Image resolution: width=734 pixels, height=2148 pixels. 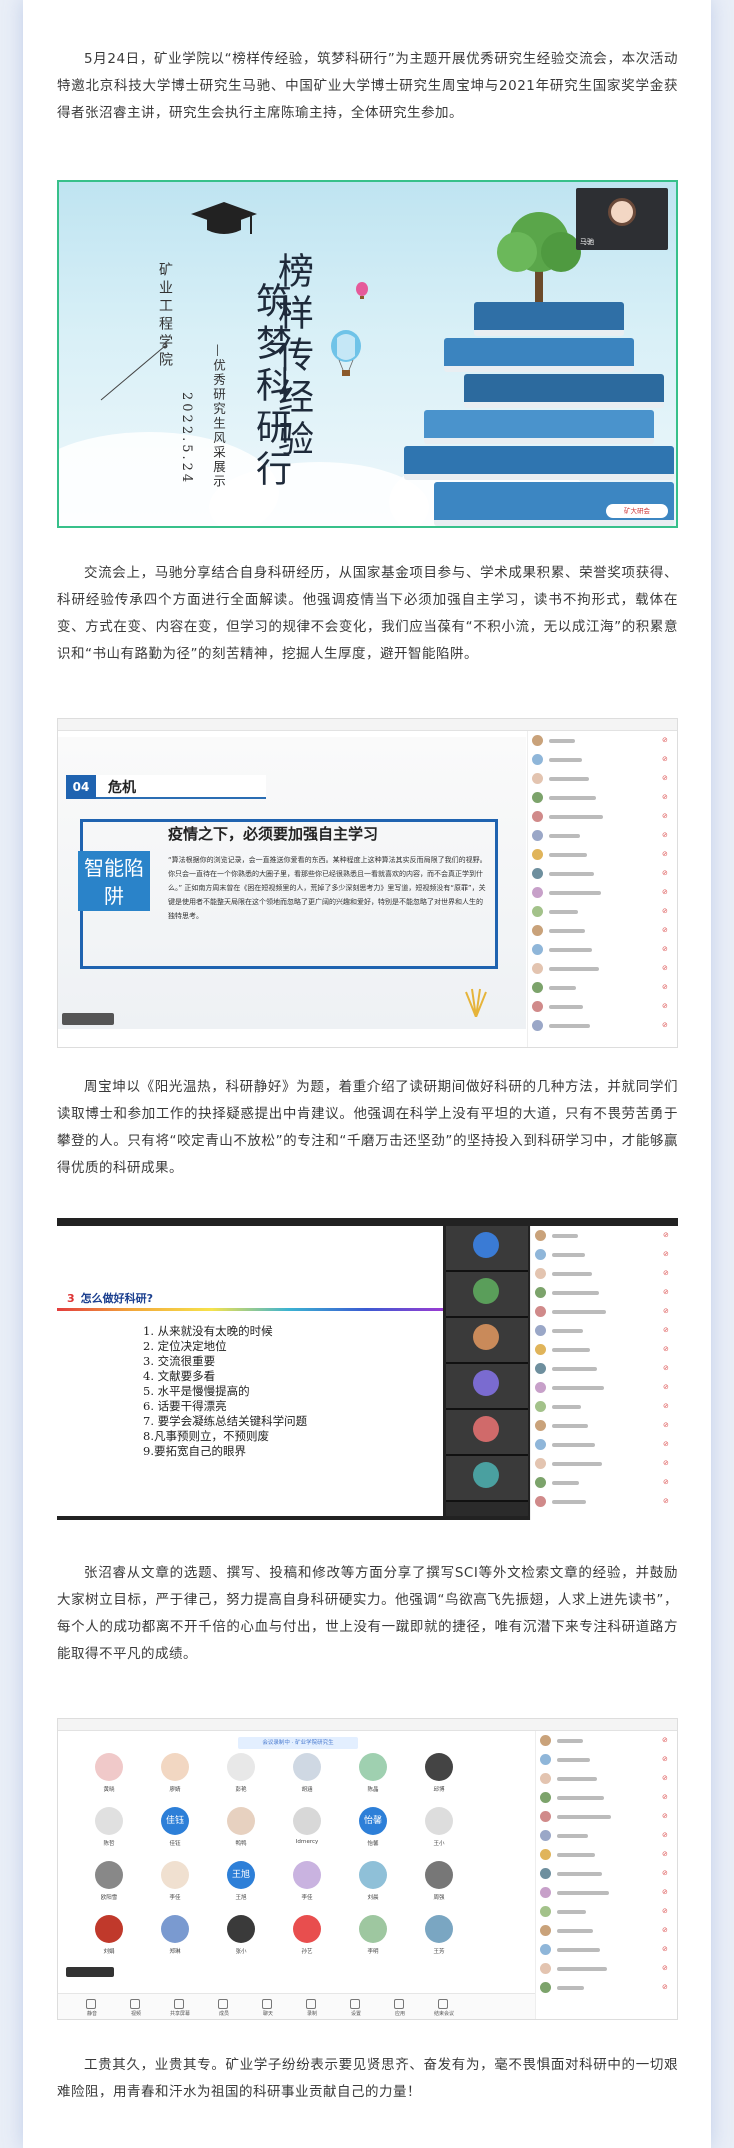 What do you see at coordinates (312, 2013) in the screenshot?
I see `toolbar-label: 录制` at bounding box center [312, 2013].